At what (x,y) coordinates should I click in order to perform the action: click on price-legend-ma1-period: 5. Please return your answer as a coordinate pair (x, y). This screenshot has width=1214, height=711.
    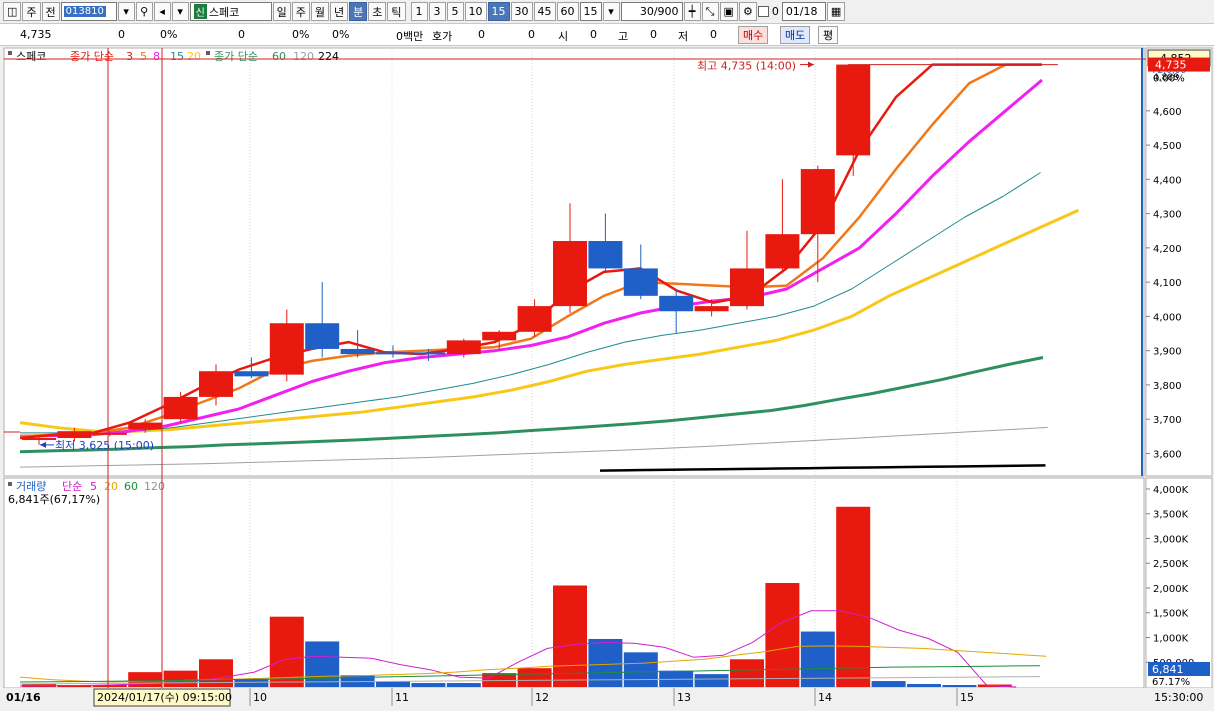
    Looking at the image, I should click on (143, 56).